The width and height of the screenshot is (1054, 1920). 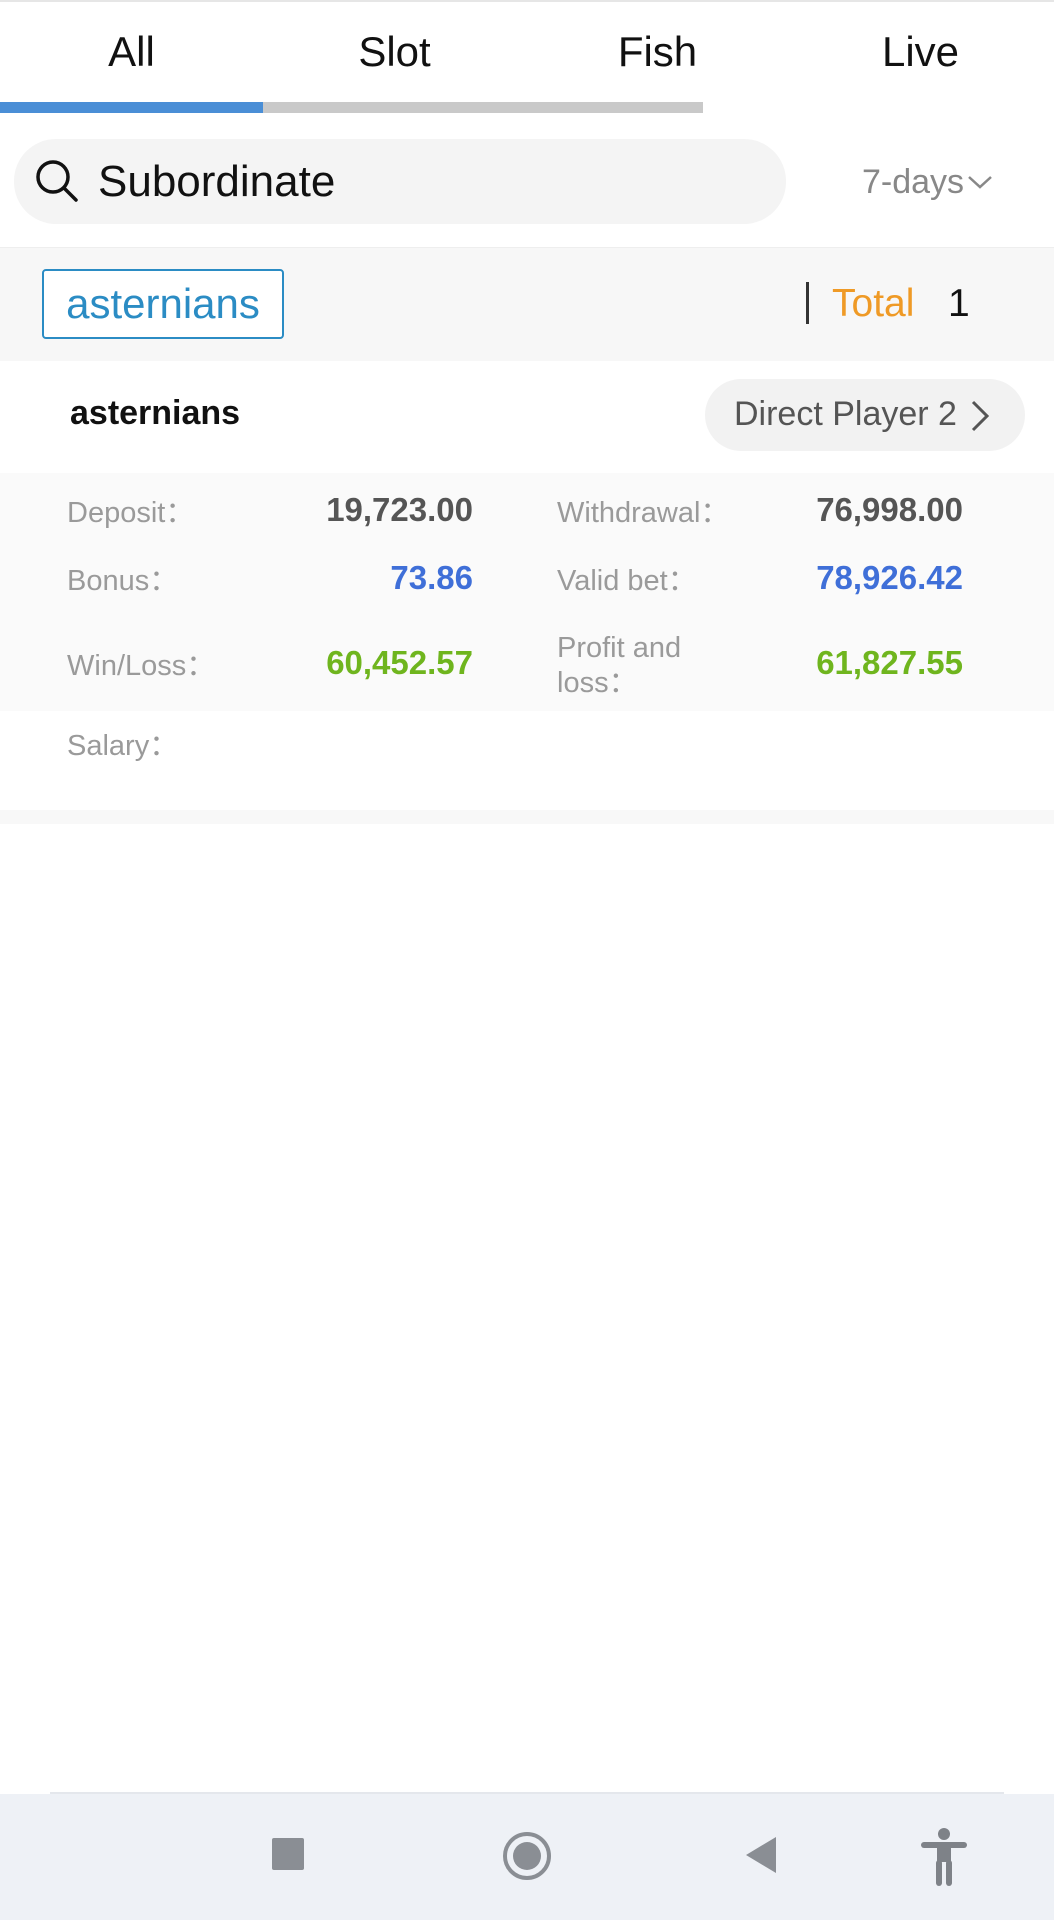 I want to click on deposit-value: 19,723.00, so click(x=399, y=509).